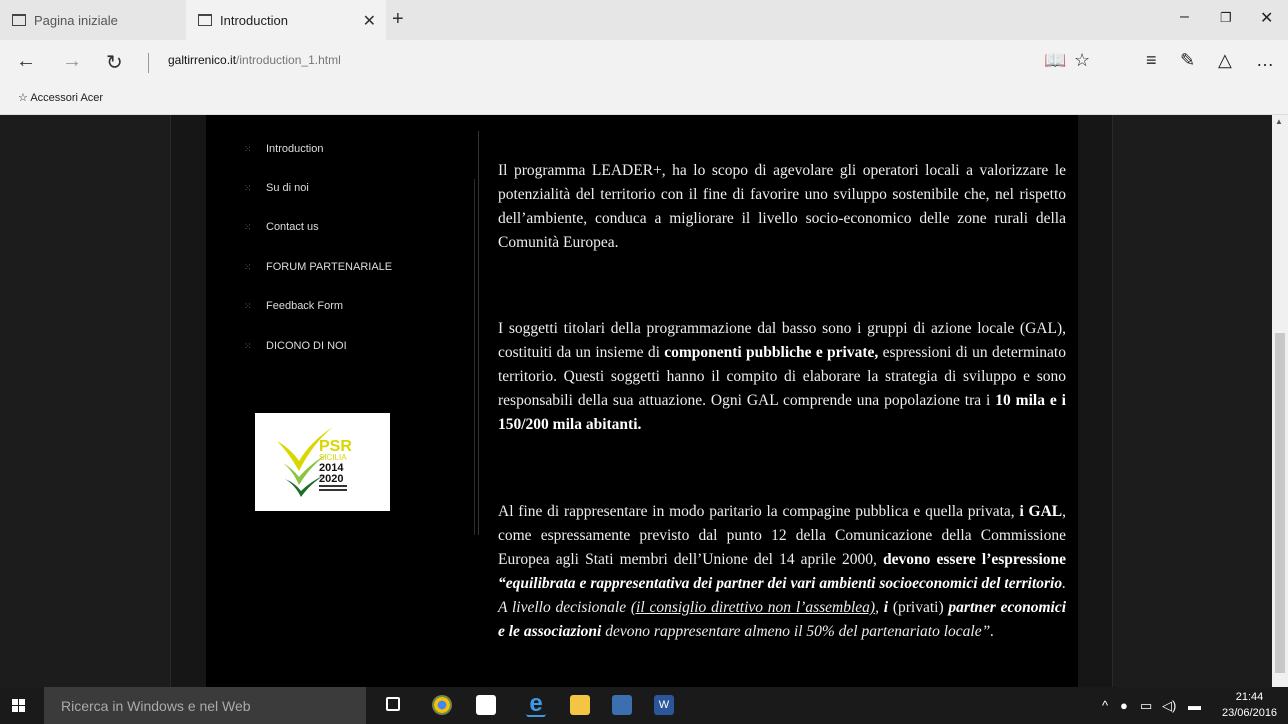  What do you see at coordinates (76, 20) in the screenshot?
I see `tab-label: Pagina iniziale` at bounding box center [76, 20].